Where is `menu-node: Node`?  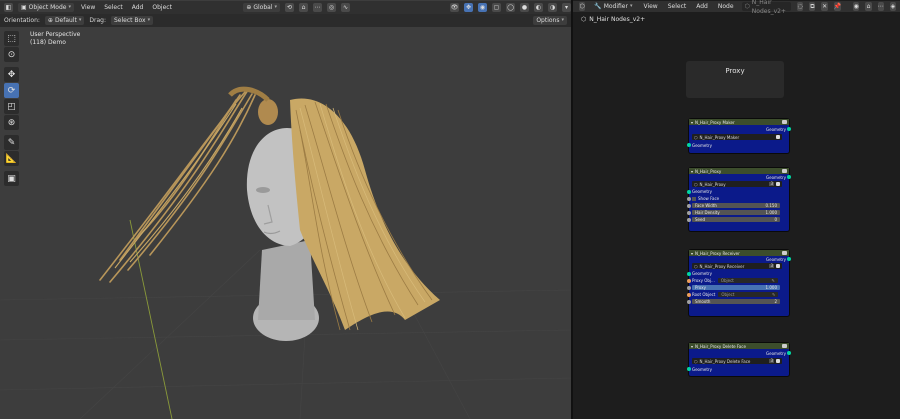
menu-node: Node is located at coordinates (726, 6).